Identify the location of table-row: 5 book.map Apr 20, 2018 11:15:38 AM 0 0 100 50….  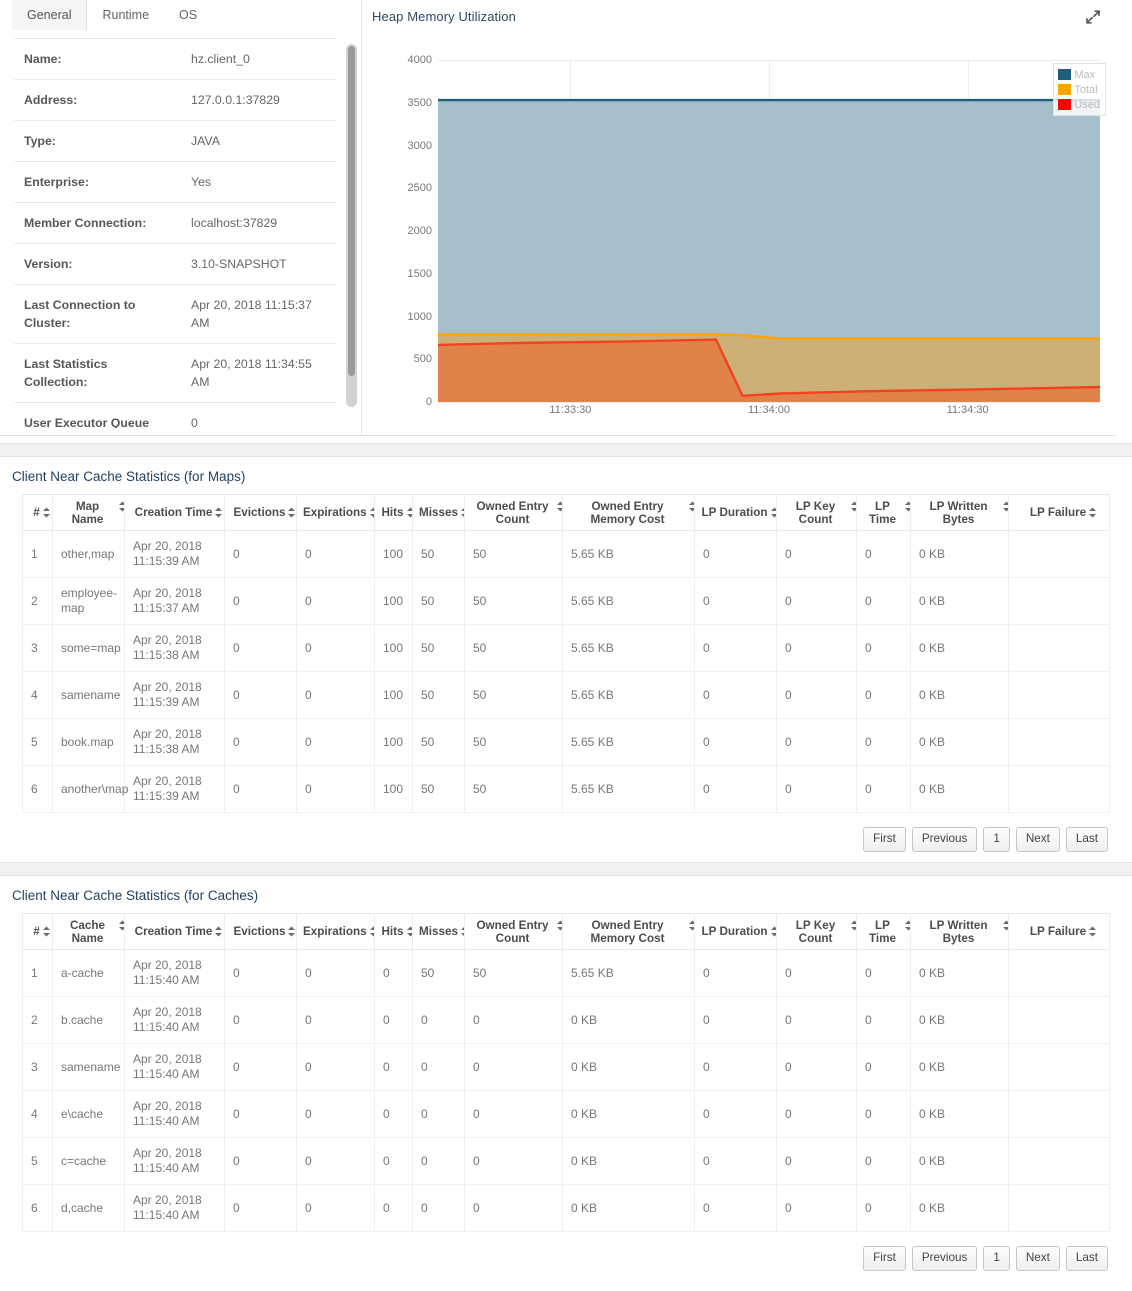
(566, 742).